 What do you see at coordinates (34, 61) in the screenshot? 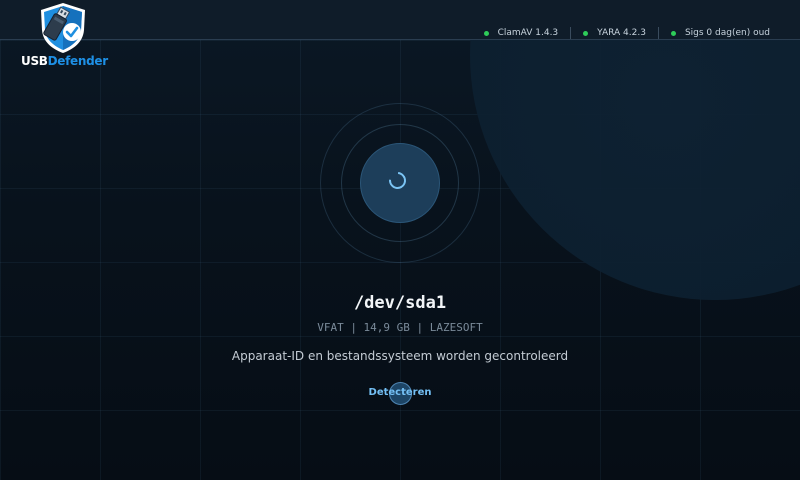
I see `logo-usb-text: USB` at bounding box center [34, 61].